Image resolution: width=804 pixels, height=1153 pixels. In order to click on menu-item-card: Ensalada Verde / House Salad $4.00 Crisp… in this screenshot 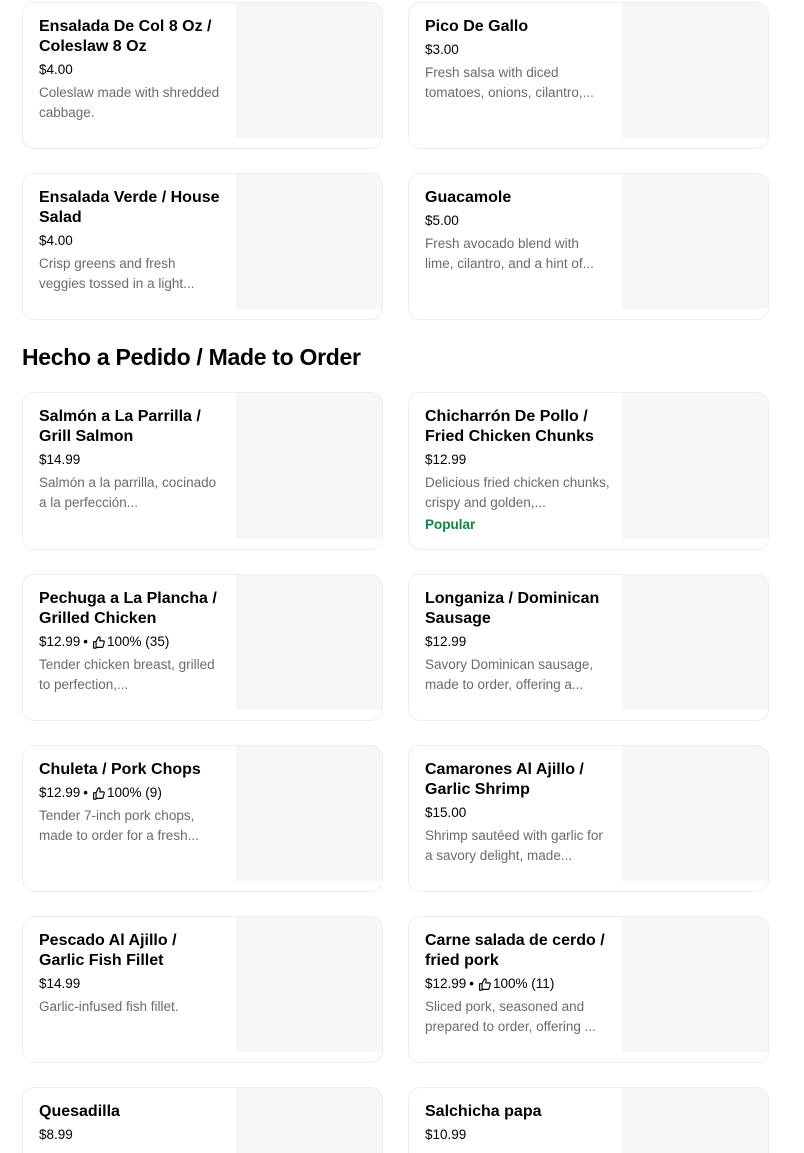, I will do `click(202, 246)`.